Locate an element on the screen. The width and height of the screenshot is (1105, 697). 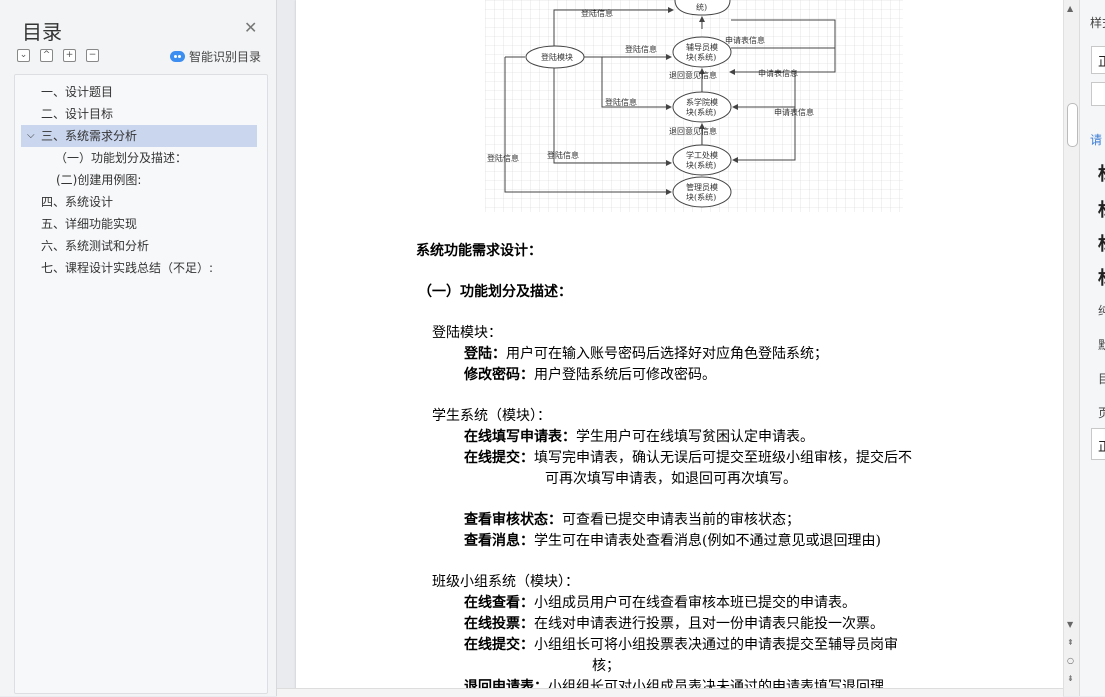
style-heading-4: 标 is located at coordinates (1101, 277).